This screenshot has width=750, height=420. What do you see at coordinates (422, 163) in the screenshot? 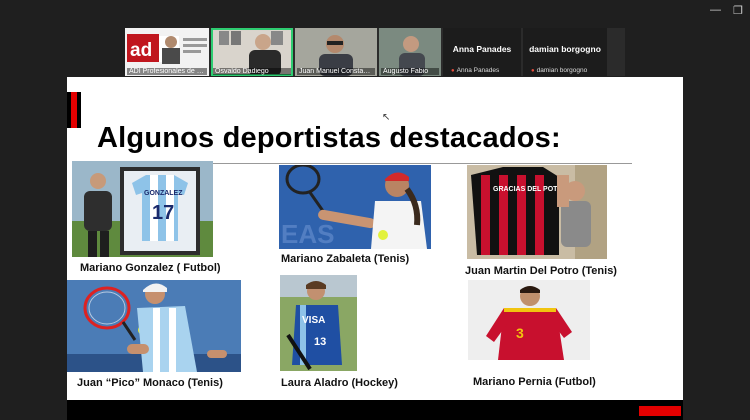
I see `title-divider` at bounding box center [422, 163].